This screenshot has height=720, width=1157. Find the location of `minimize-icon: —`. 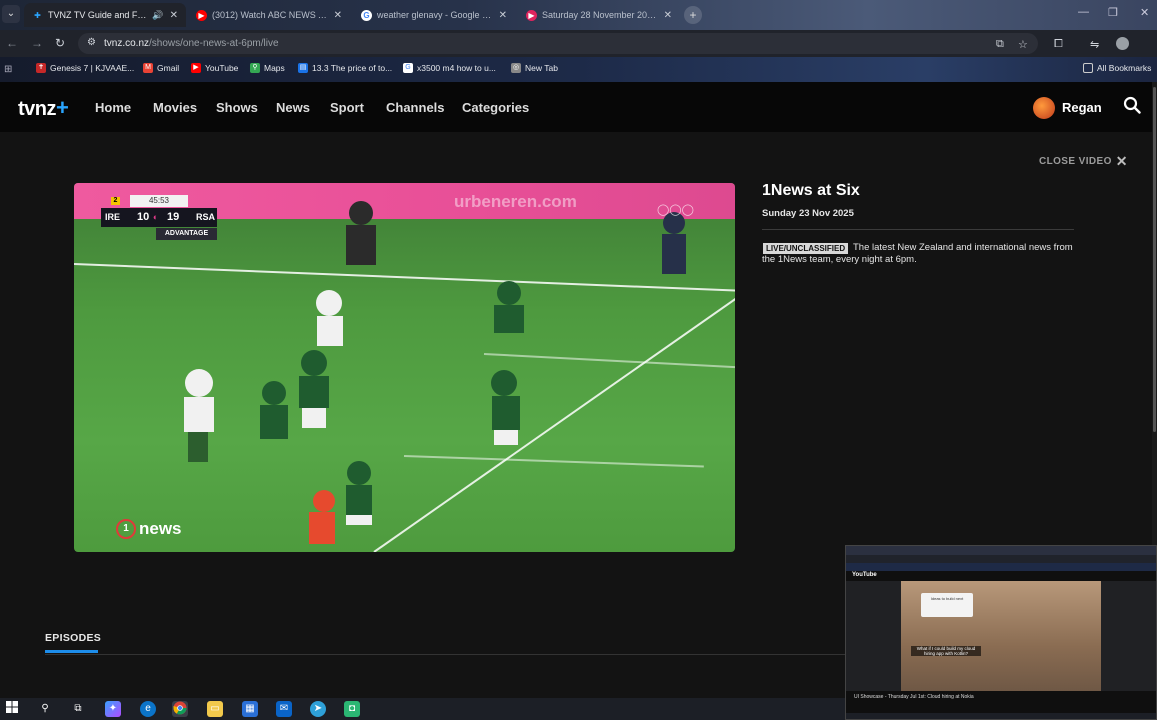

minimize-icon: — is located at coordinates (1083, 12).